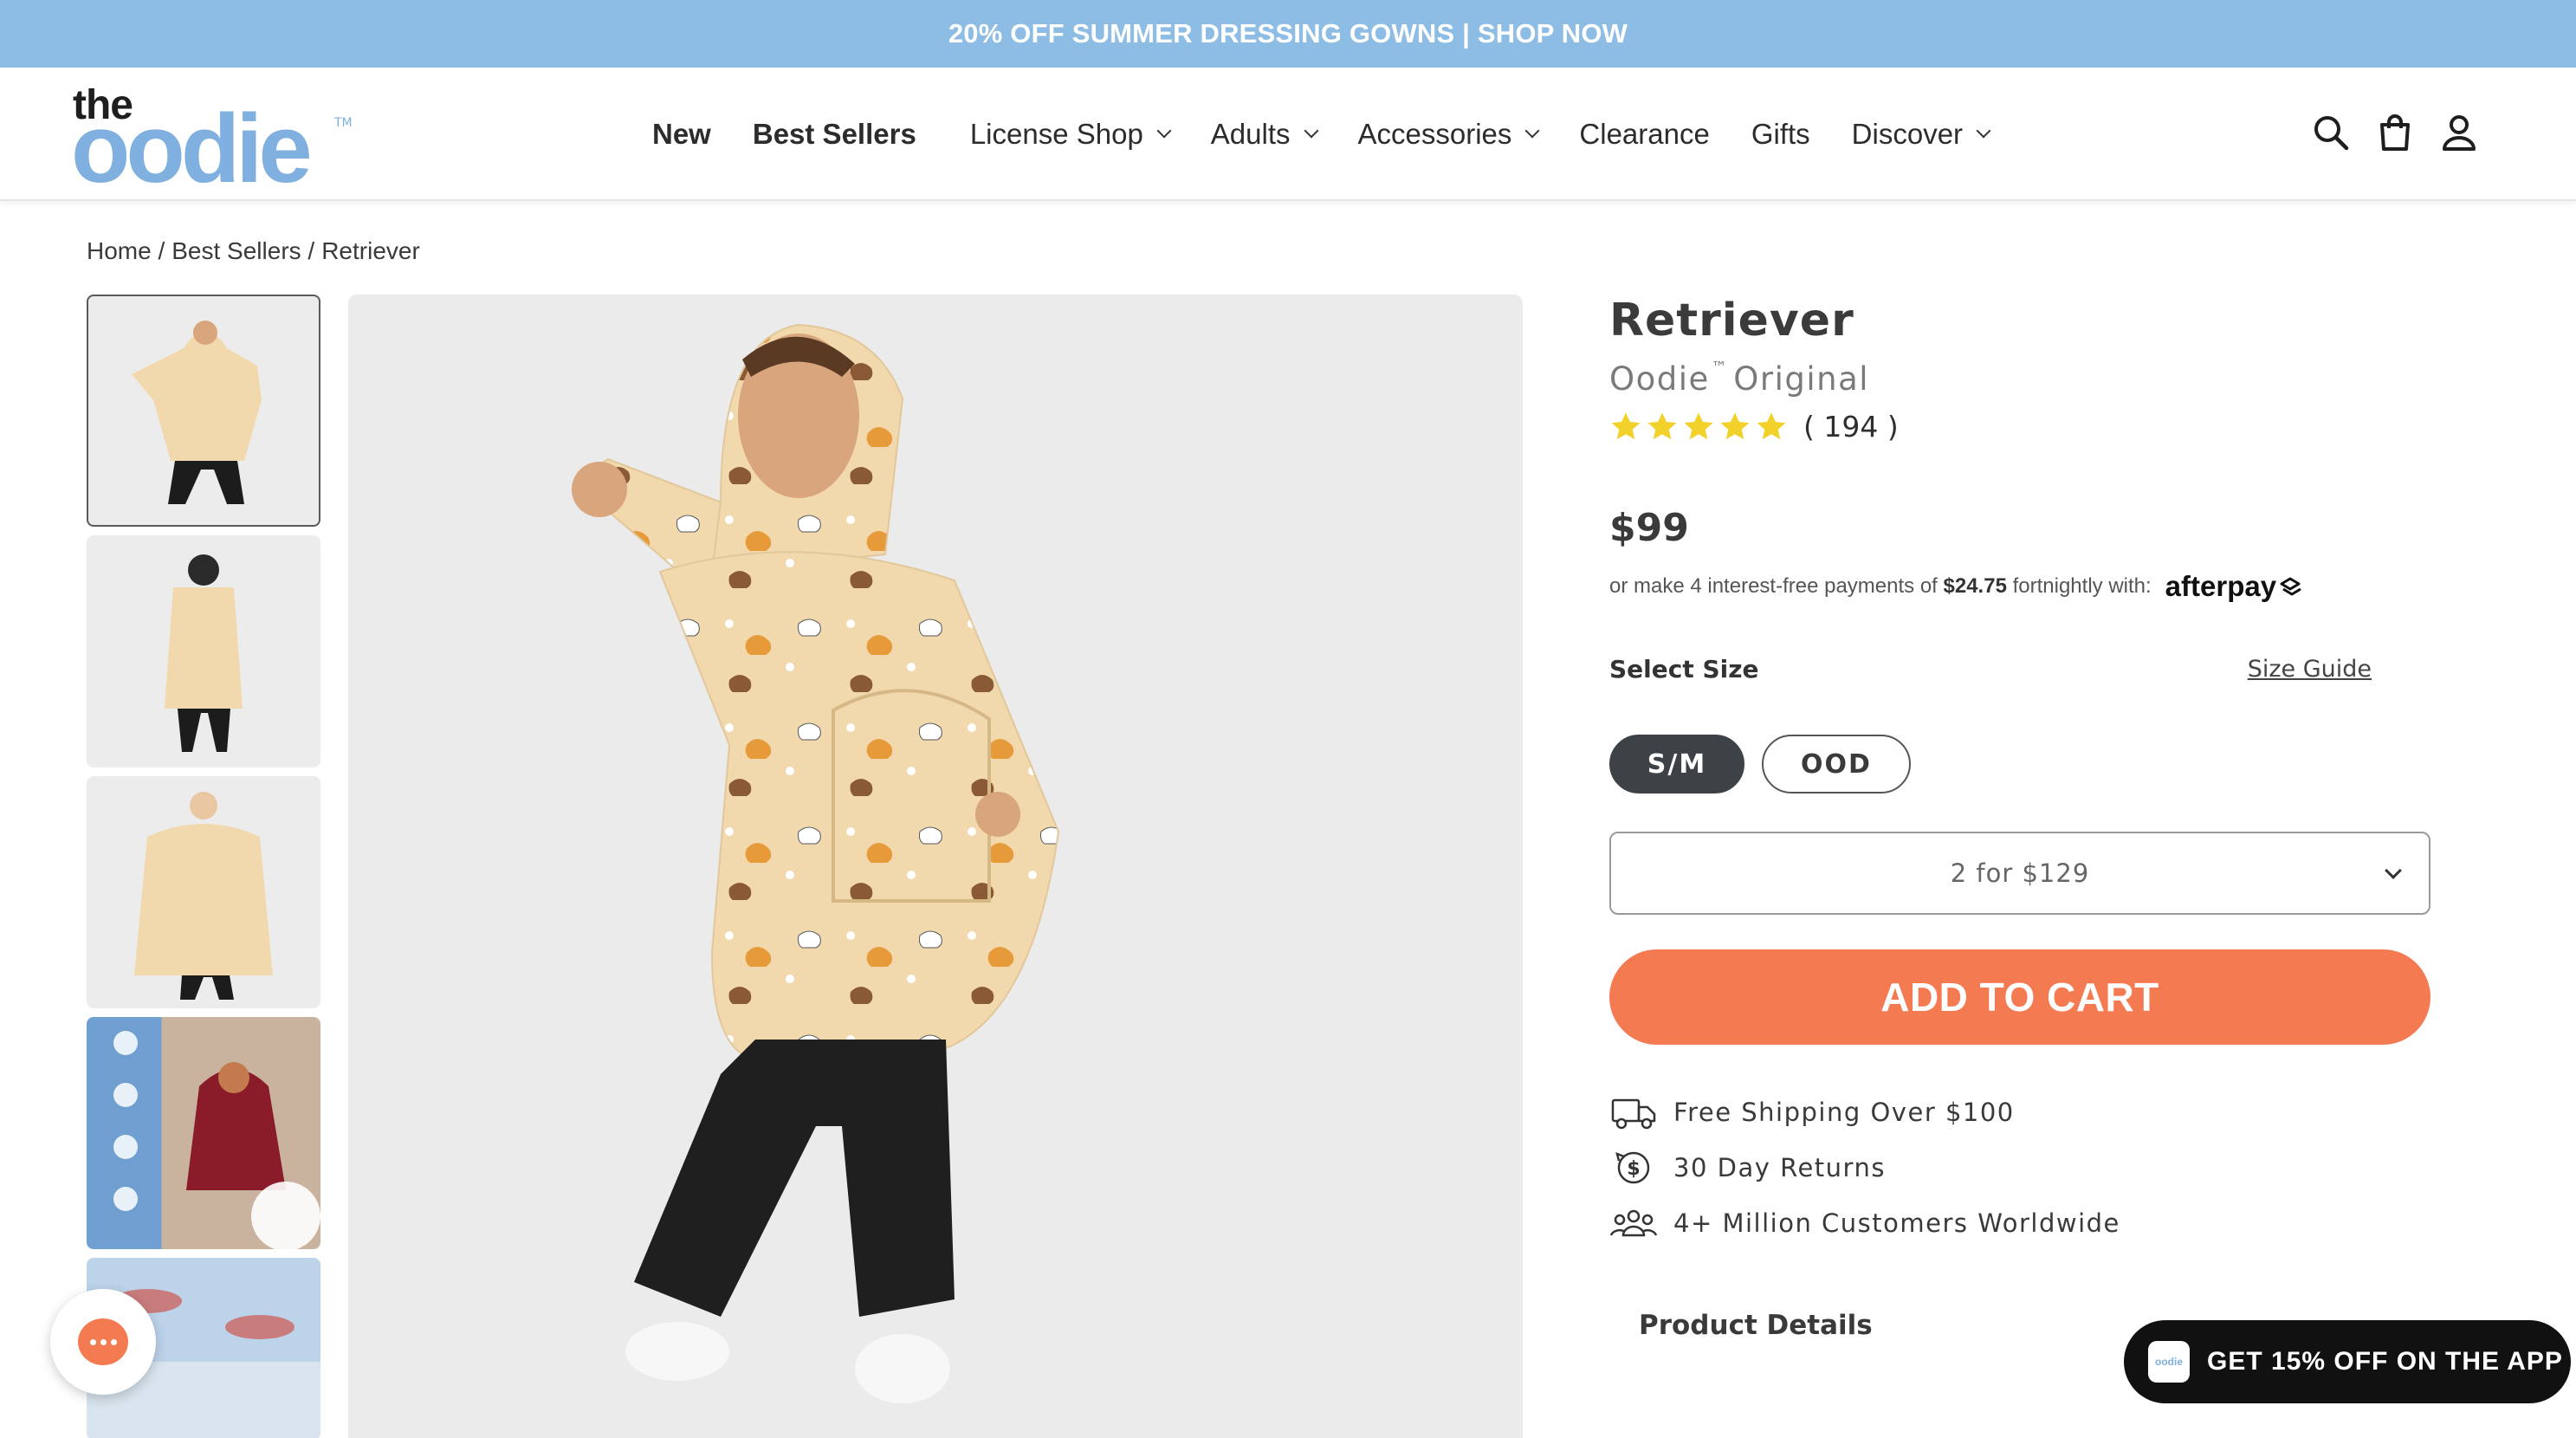 The image size is (2576, 1438). I want to click on nav-best-sellers: Best Sellers, so click(834, 134).